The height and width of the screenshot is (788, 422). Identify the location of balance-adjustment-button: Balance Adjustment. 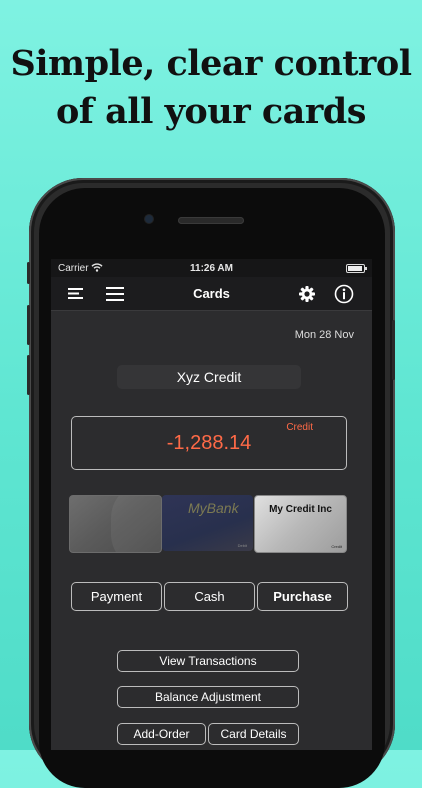
(208, 697).